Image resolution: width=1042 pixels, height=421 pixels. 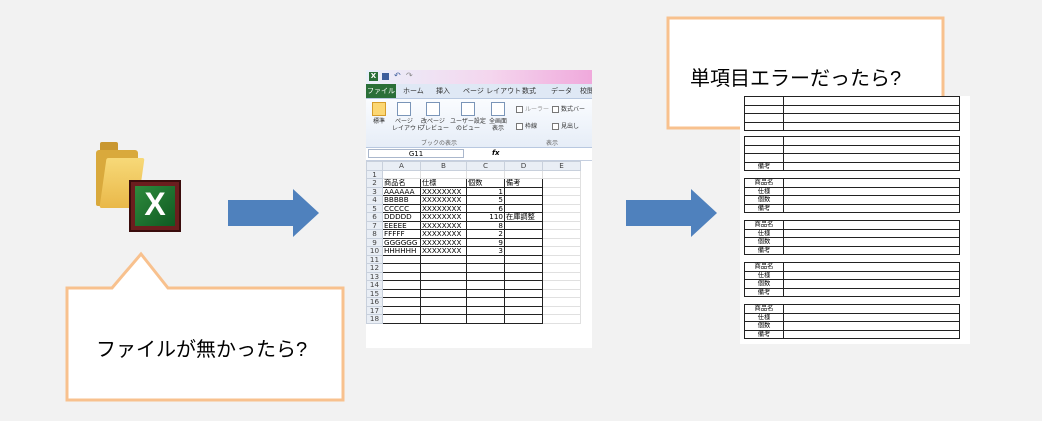 I want to click on cell: 2, so click(x=485, y=234).